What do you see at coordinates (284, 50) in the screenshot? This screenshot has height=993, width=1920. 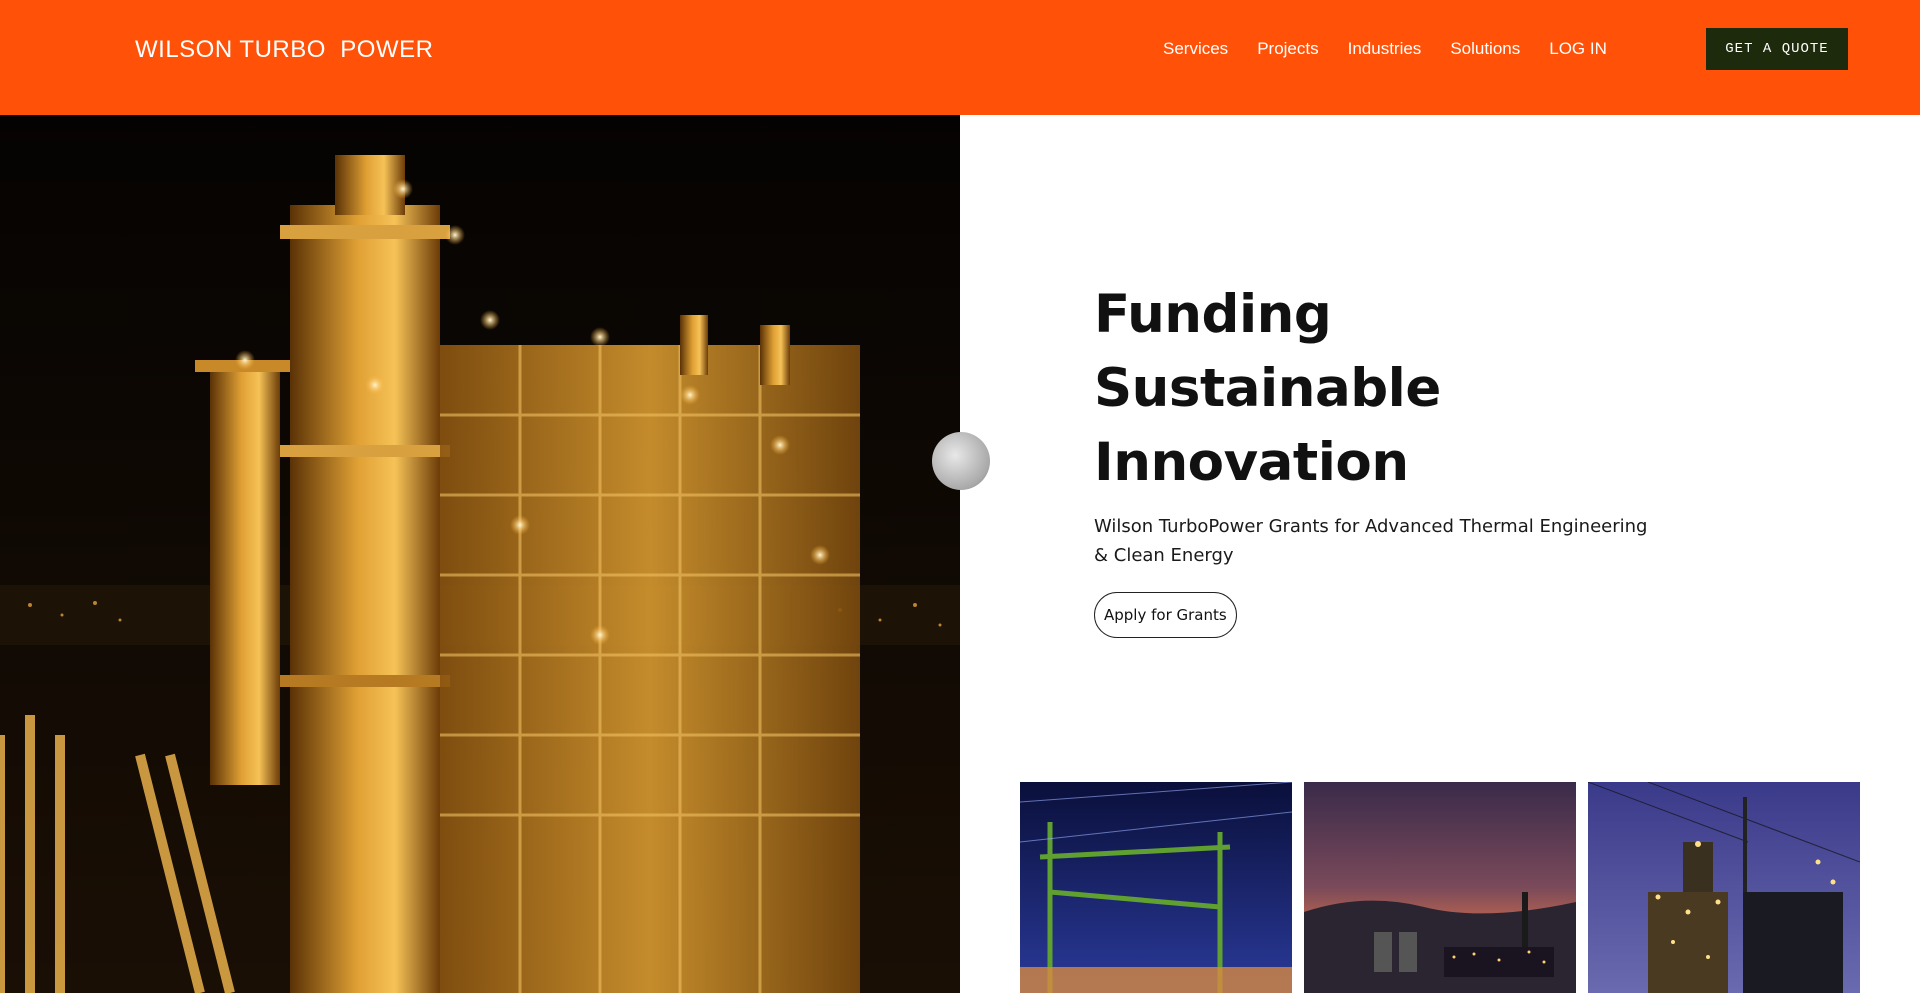 I see `site-logo: WILSON TURBO POWER` at bounding box center [284, 50].